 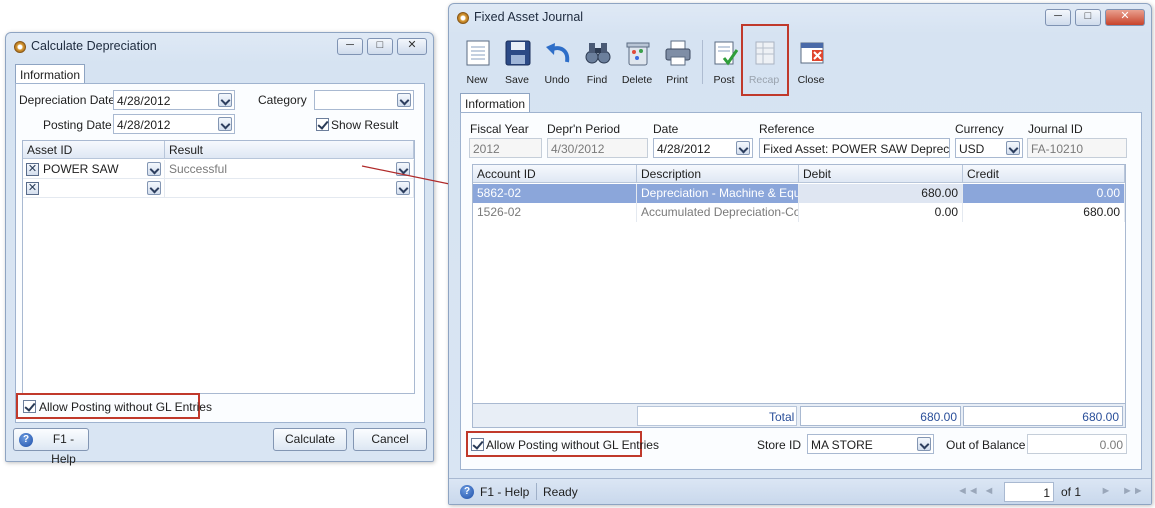 What do you see at coordinates (322, 124) in the screenshot?
I see `show-result-checkbox` at bounding box center [322, 124].